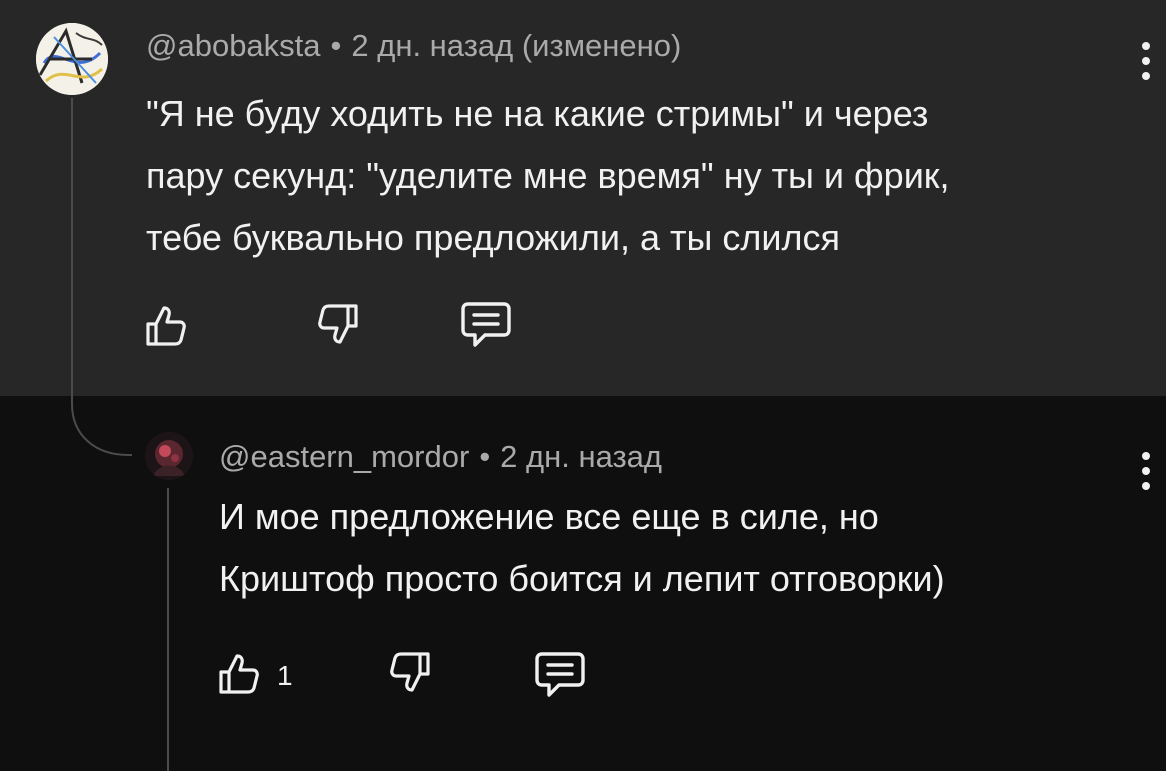 The height and width of the screenshot is (771, 1166). I want to click on author-name: @eastern_mordor, so click(344, 456).